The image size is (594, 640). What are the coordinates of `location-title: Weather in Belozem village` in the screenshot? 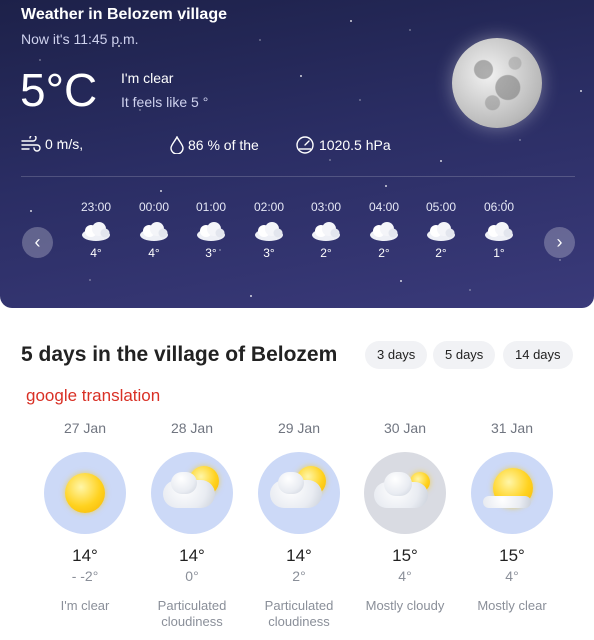 It's located at (124, 14).